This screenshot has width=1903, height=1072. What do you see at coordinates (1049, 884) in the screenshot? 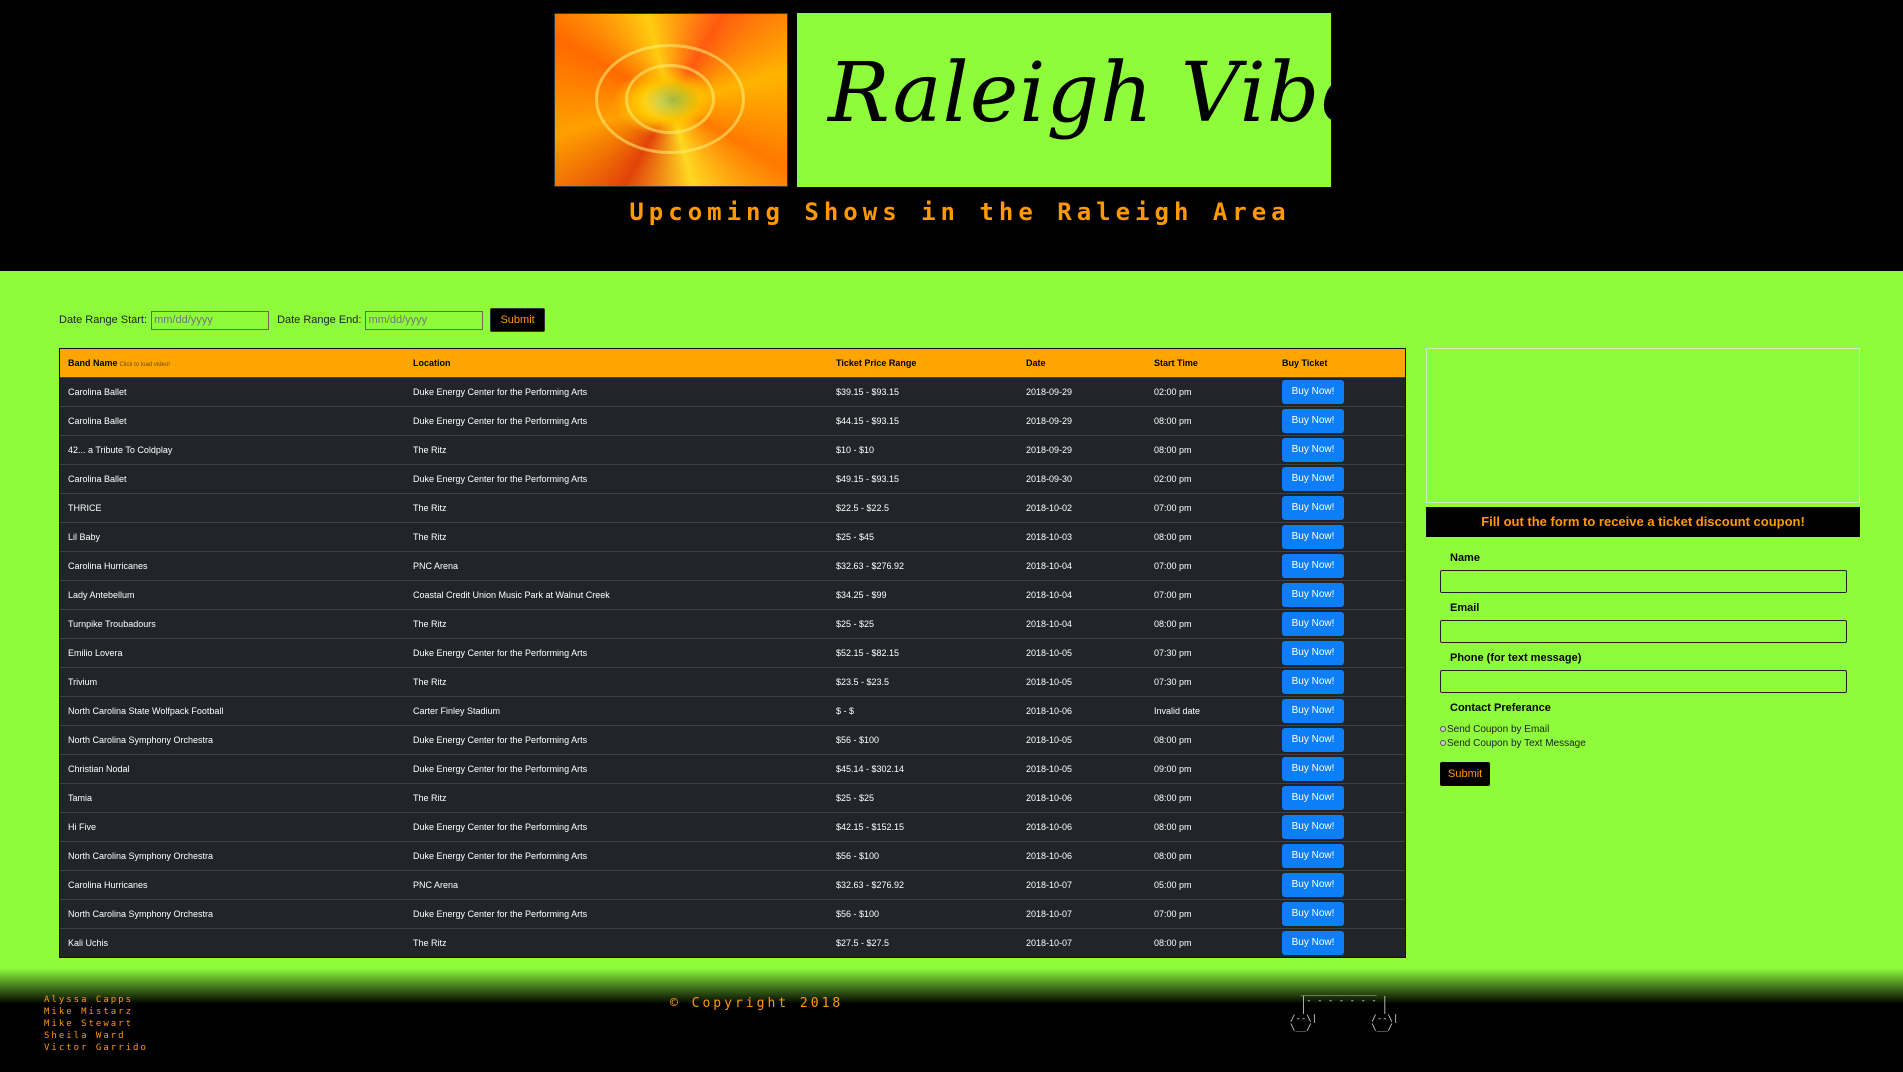
I see `date-cell: 2018-10-07` at bounding box center [1049, 884].